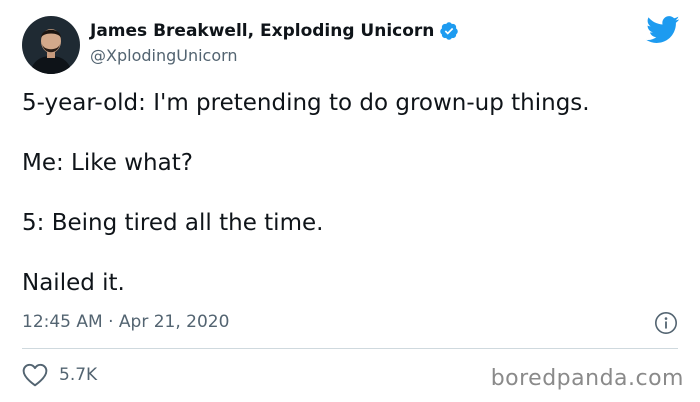 The image size is (700, 402). What do you see at coordinates (78, 375) in the screenshot?
I see `like-count: 5.7K` at bounding box center [78, 375].